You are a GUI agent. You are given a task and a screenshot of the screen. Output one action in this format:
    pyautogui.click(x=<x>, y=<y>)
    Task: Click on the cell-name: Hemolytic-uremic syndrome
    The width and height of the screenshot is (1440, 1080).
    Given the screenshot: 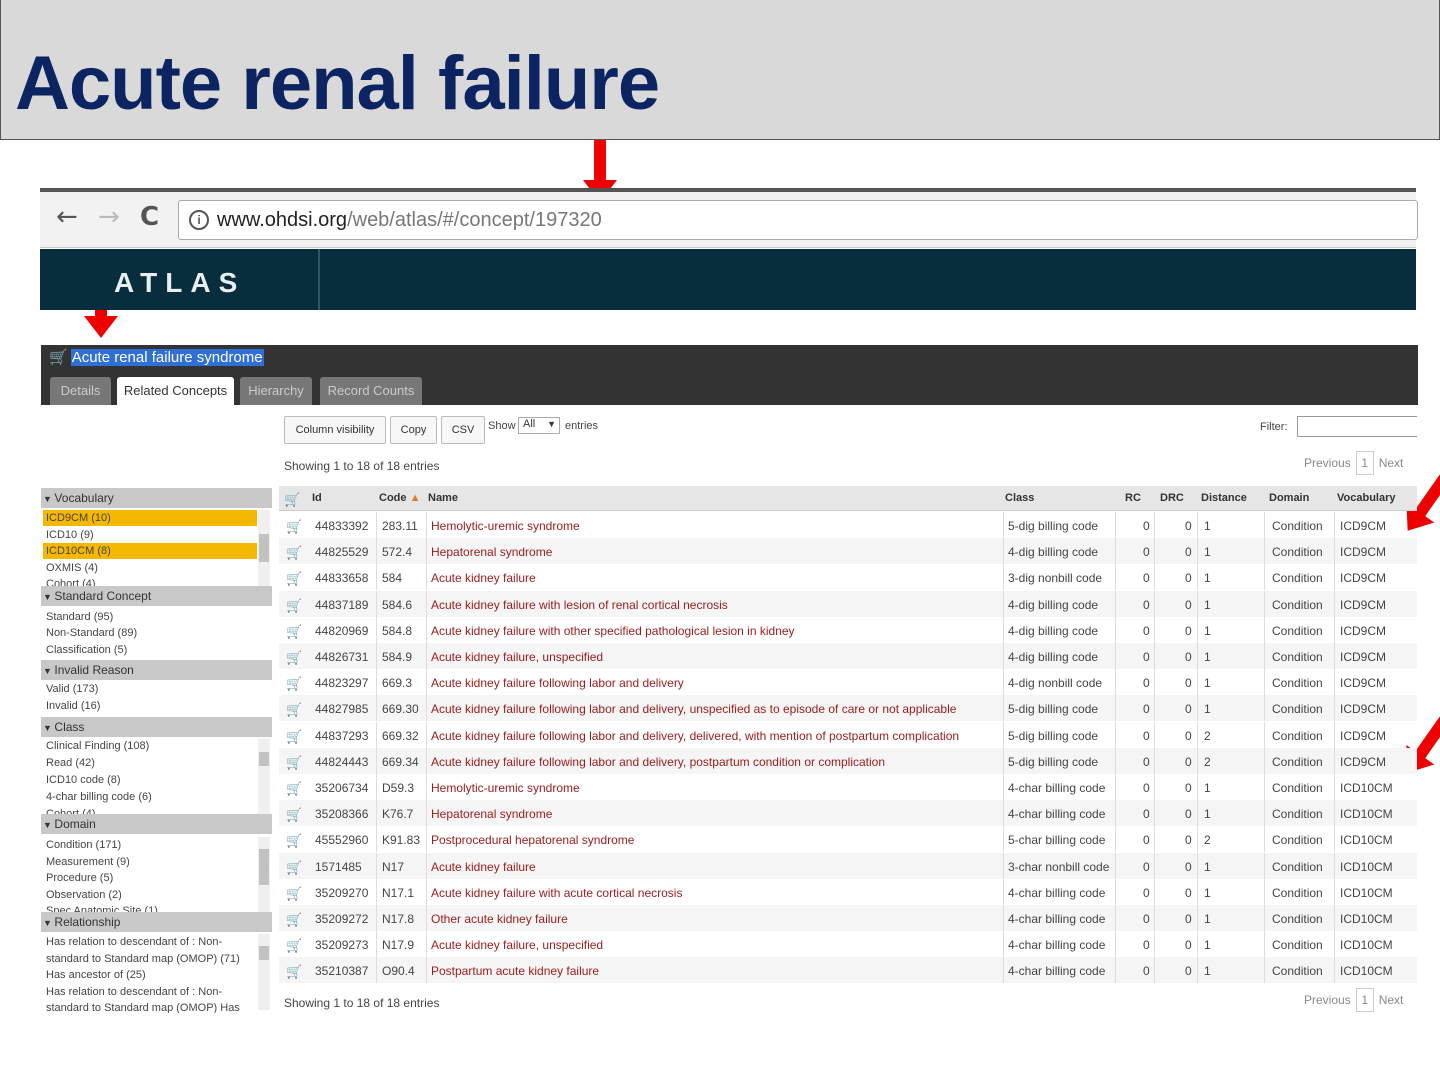 What is the action you would take?
    pyautogui.click(x=505, y=526)
    